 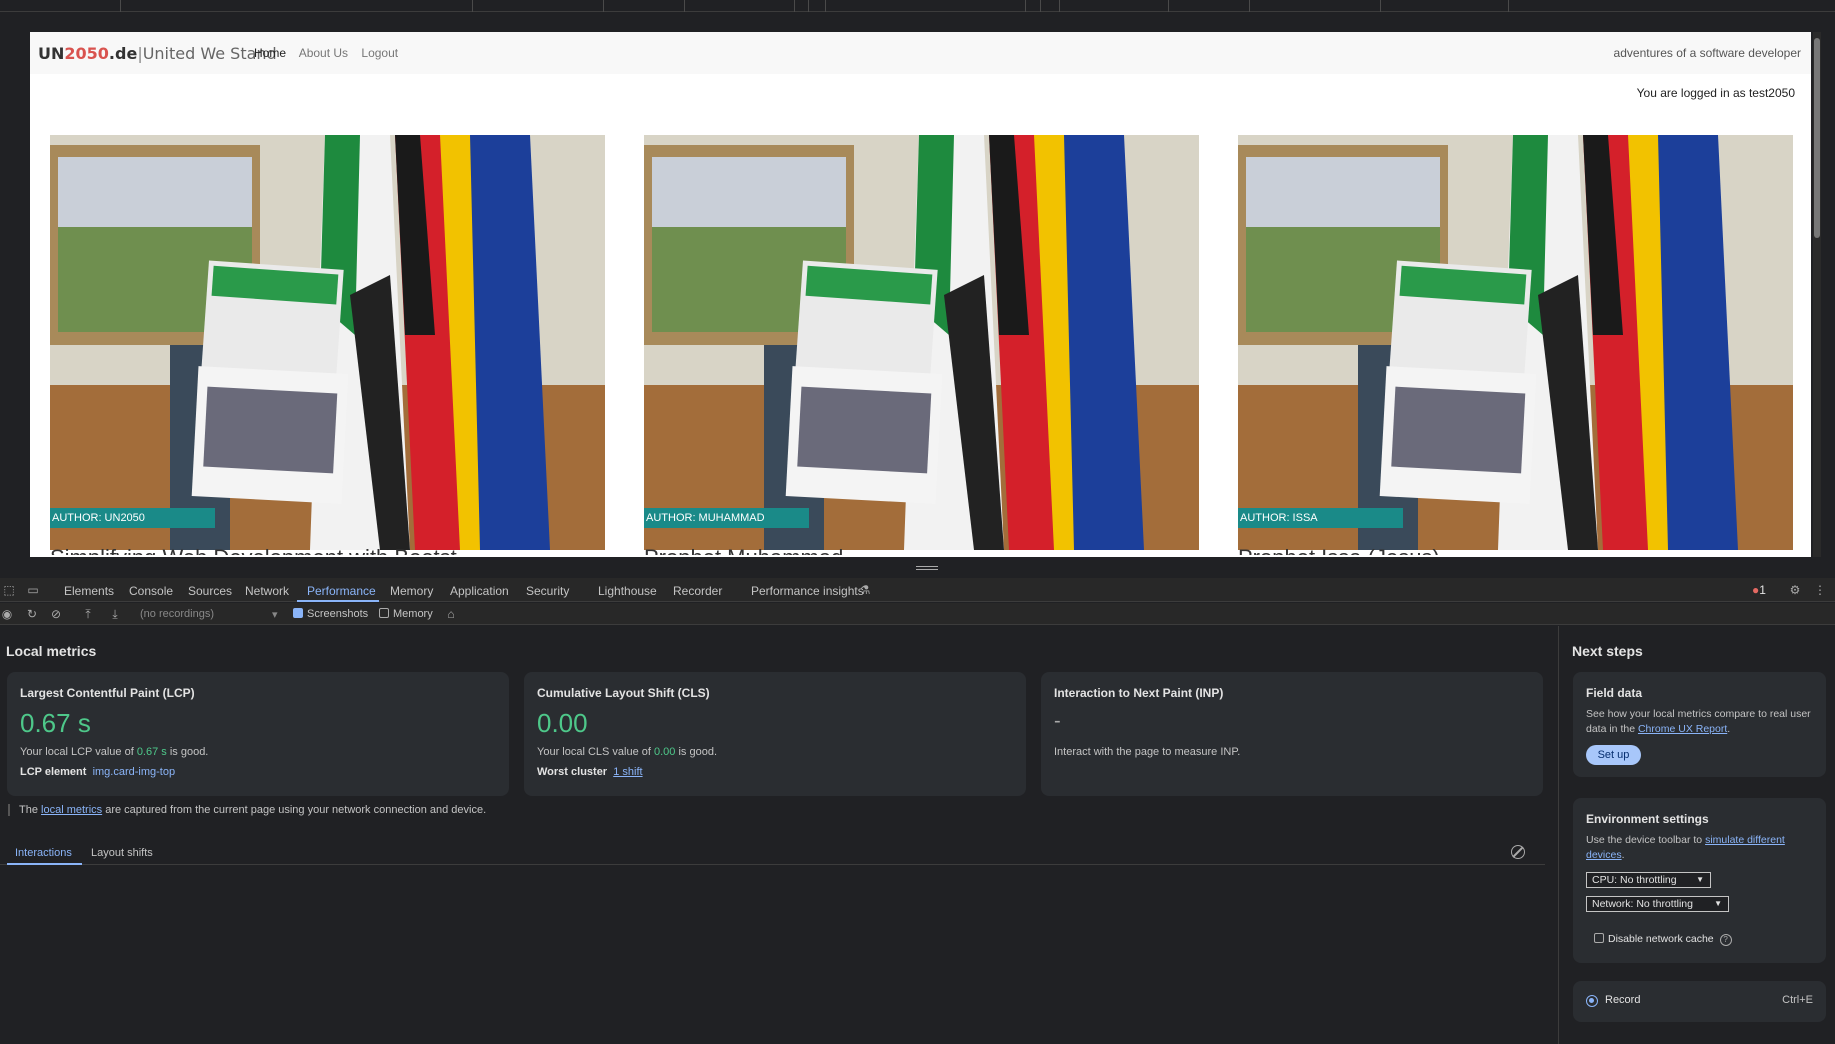 What do you see at coordinates (275, 614) in the screenshot?
I see `recordings-dropdown-icon: ▾` at bounding box center [275, 614].